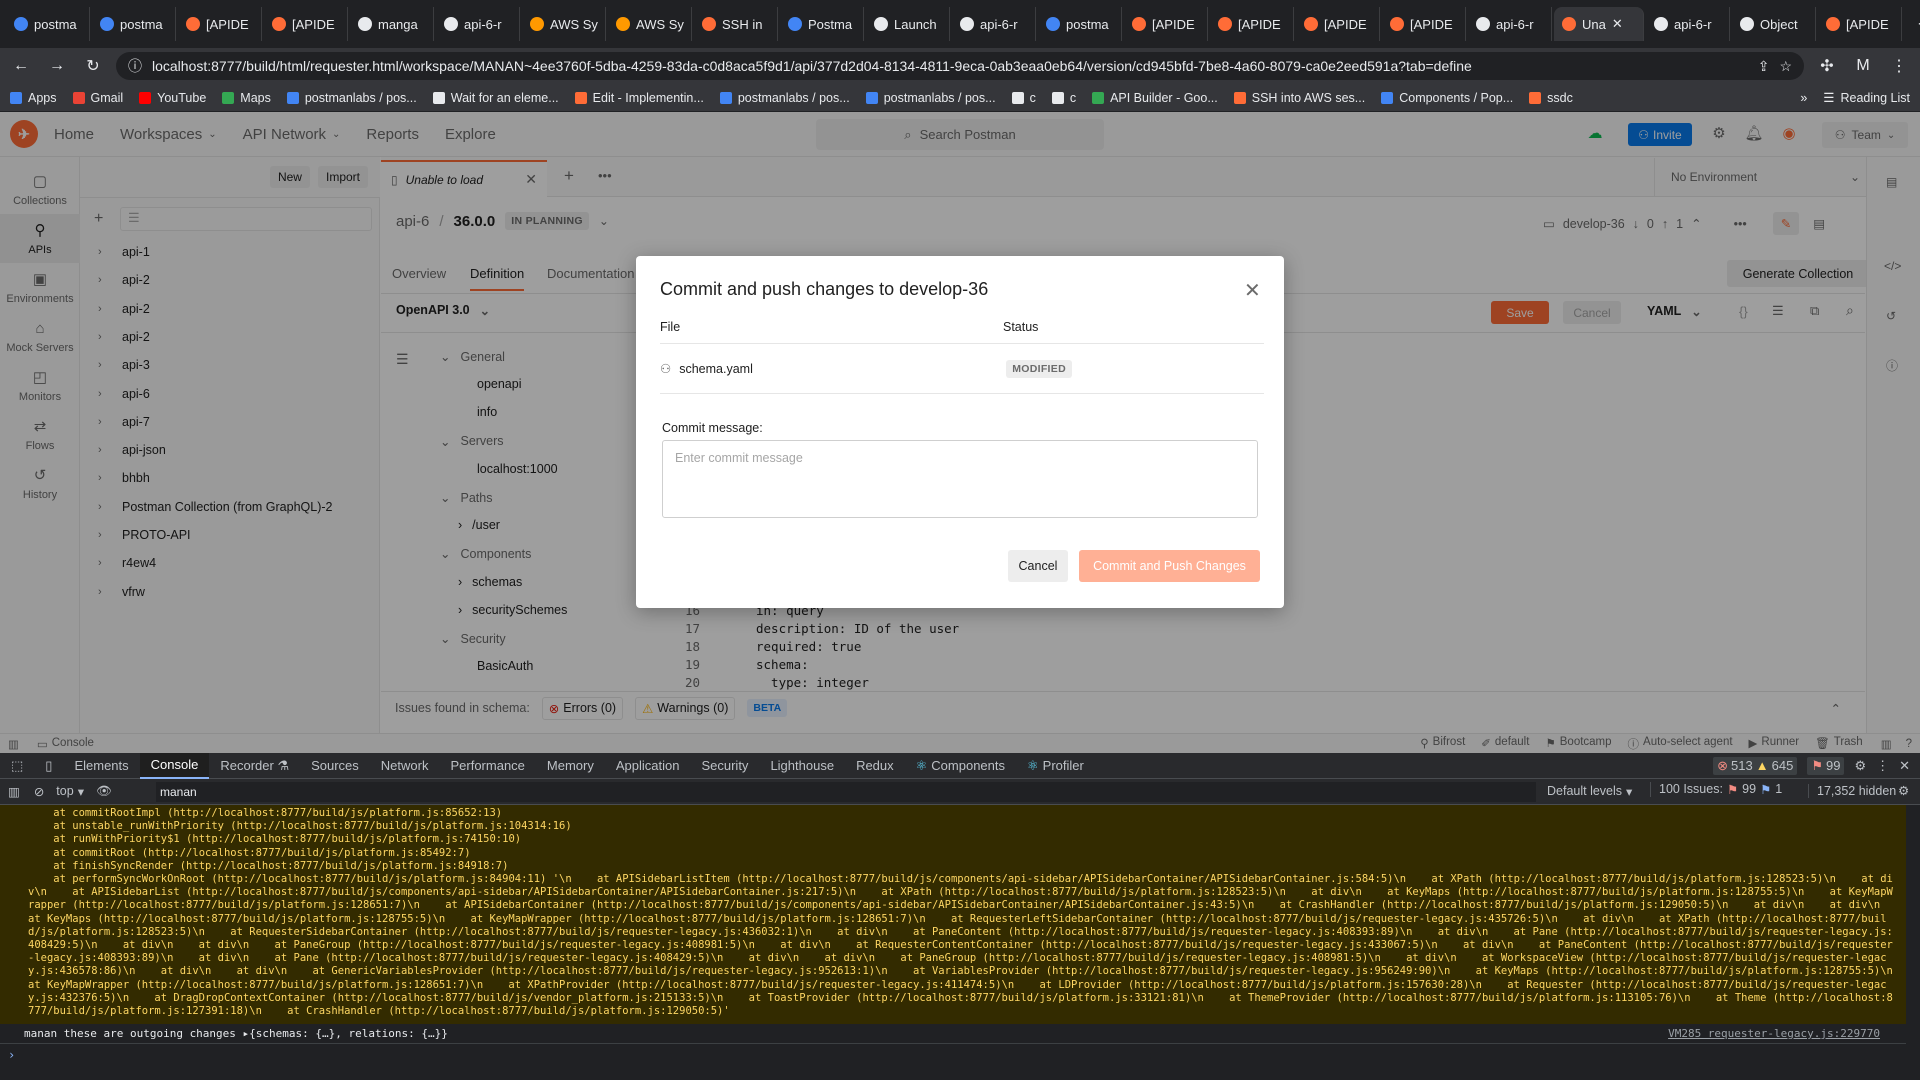 This screenshot has height=1080, width=1920. What do you see at coordinates (1785, 66) in the screenshot?
I see `bookmark-star-icon: ☆` at bounding box center [1785, 66].